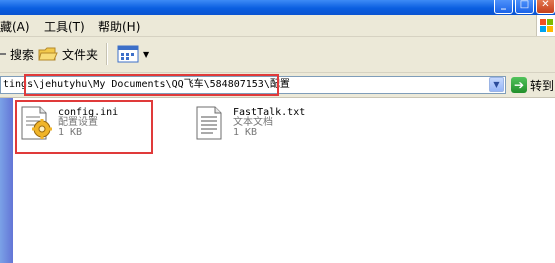 The image size is (555, 263). I want to click on close-button: ✕, so click(545, 7).